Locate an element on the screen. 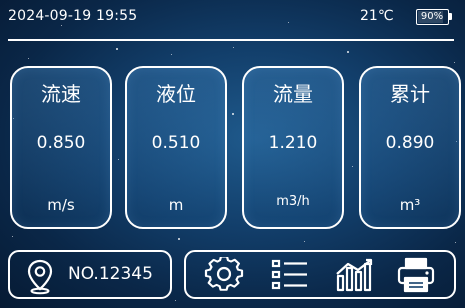 The image size is (465, 308). card-title: 流量 is located at coordinates (293, 94).